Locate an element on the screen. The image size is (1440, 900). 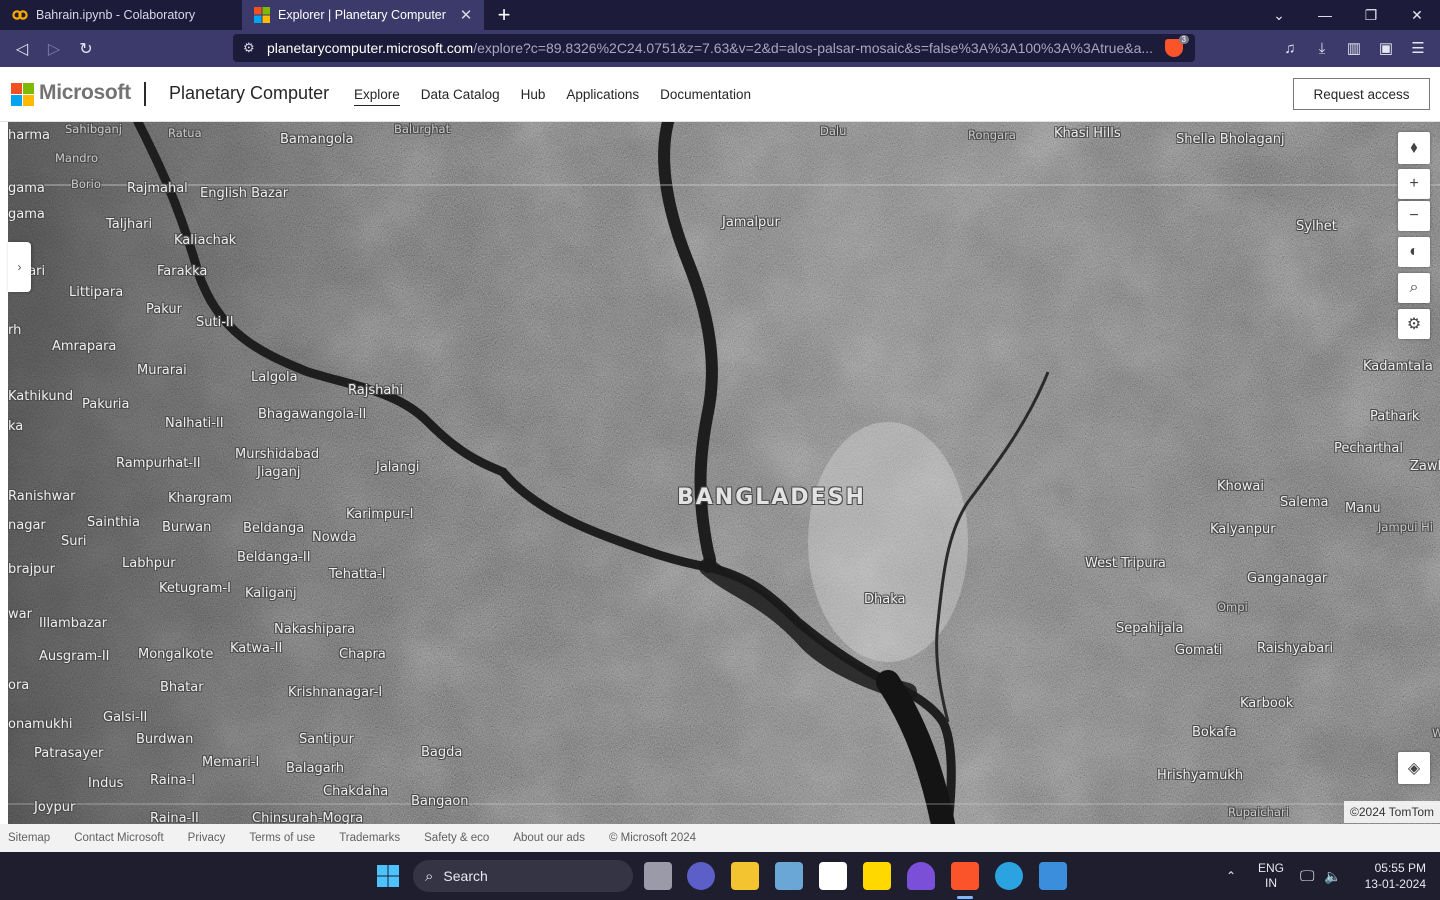
back-button: ◁ is located at coordinates (22, 49).